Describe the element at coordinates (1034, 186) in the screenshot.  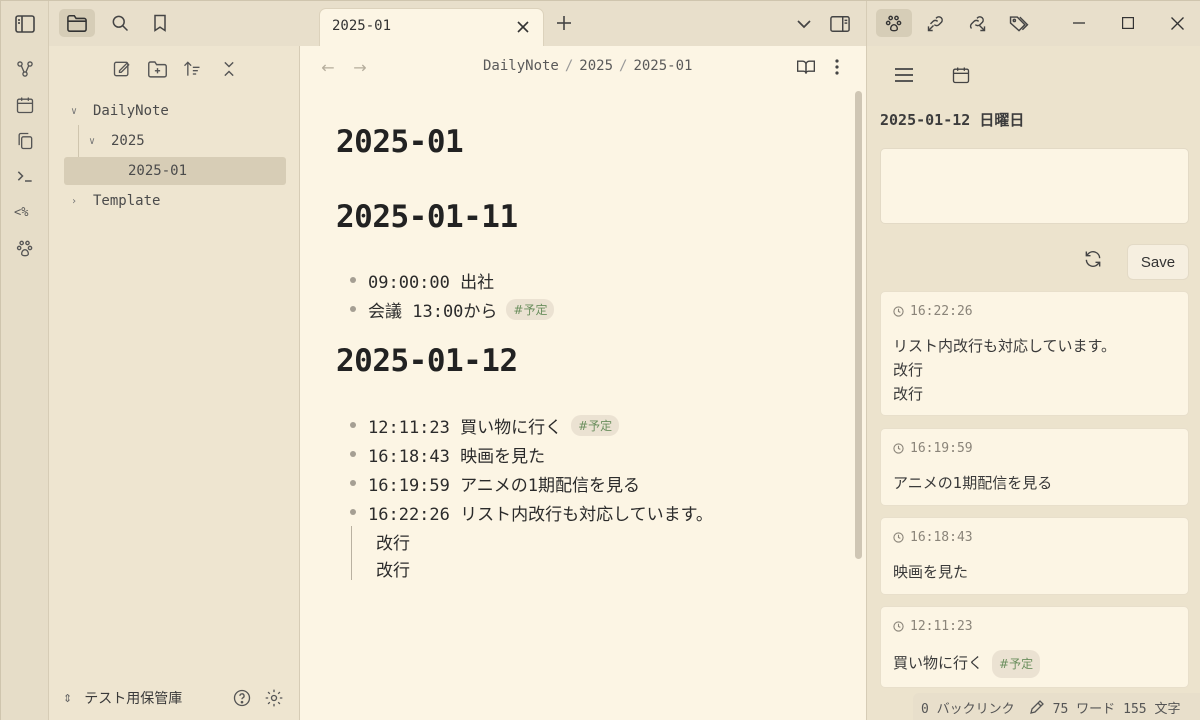
I see `memo-input-field` at that location.